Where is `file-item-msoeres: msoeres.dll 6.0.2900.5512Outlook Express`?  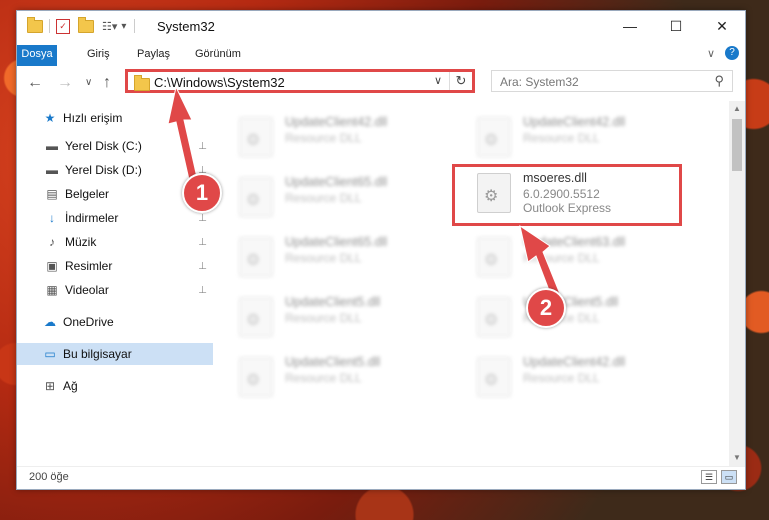 file-item-msoeres: msoeres.dll 6.0.2900.5512Outlook Express is located at coordinates (567, 195).